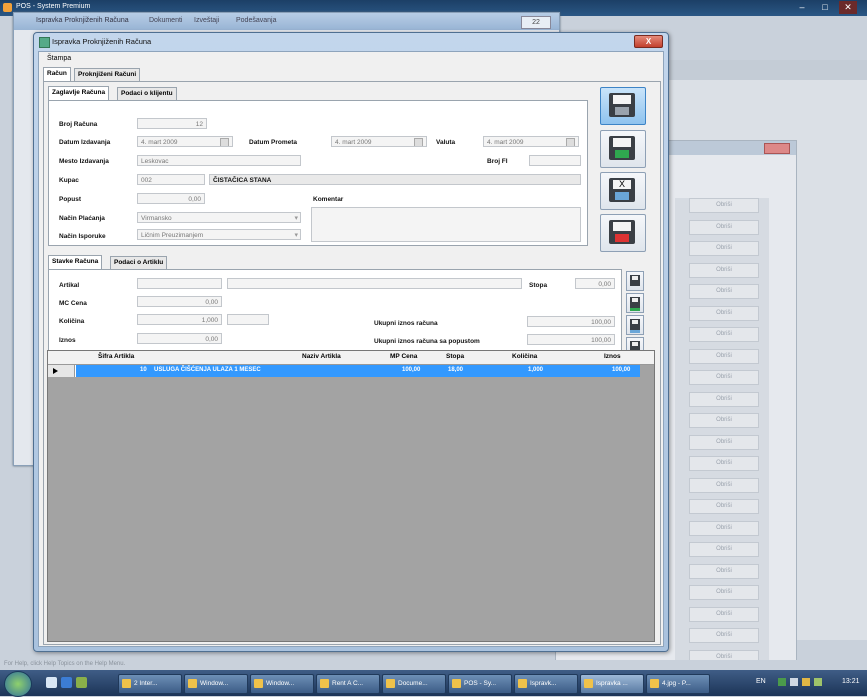 The height and width of the screenshot is (697, 867). What do you see at coordinates (825, 7) in the screenshot?
I see `maximize-icon: □` at bounding box center [825, 7].